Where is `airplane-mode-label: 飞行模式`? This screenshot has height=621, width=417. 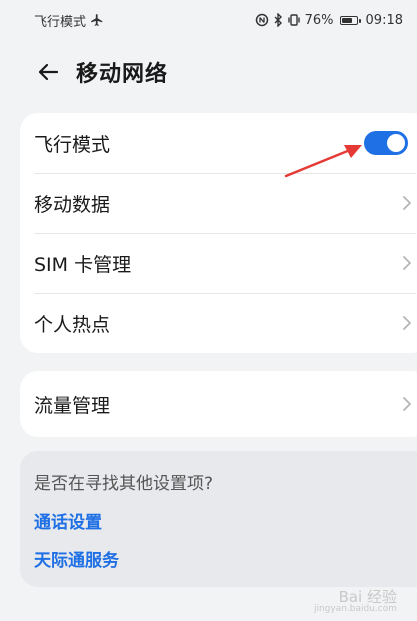 airplane-mode-label: 飞行模式 is located at coordinates (72, 144).